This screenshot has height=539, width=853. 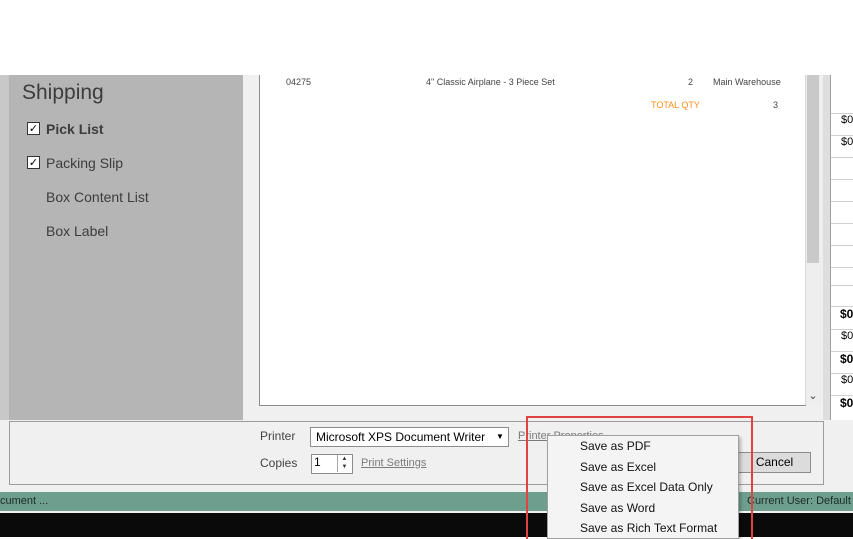 What do you see at coordinates (747, 82) in the screenshot?
I see `row-location: Main Warehouse` at bounding box center [747, 82].